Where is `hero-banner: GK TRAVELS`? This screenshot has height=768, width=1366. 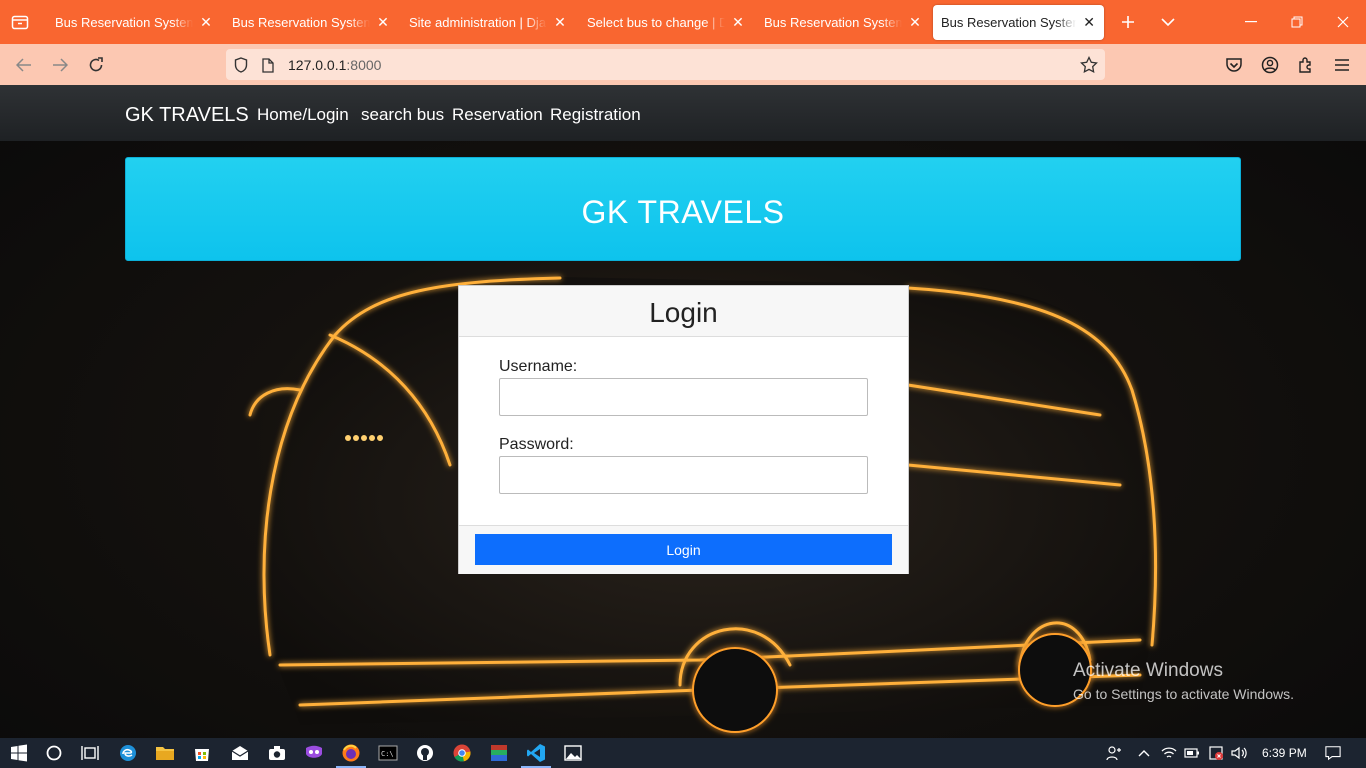
hero-banner: GK TRAVELS is located at coordinates (683, 209).